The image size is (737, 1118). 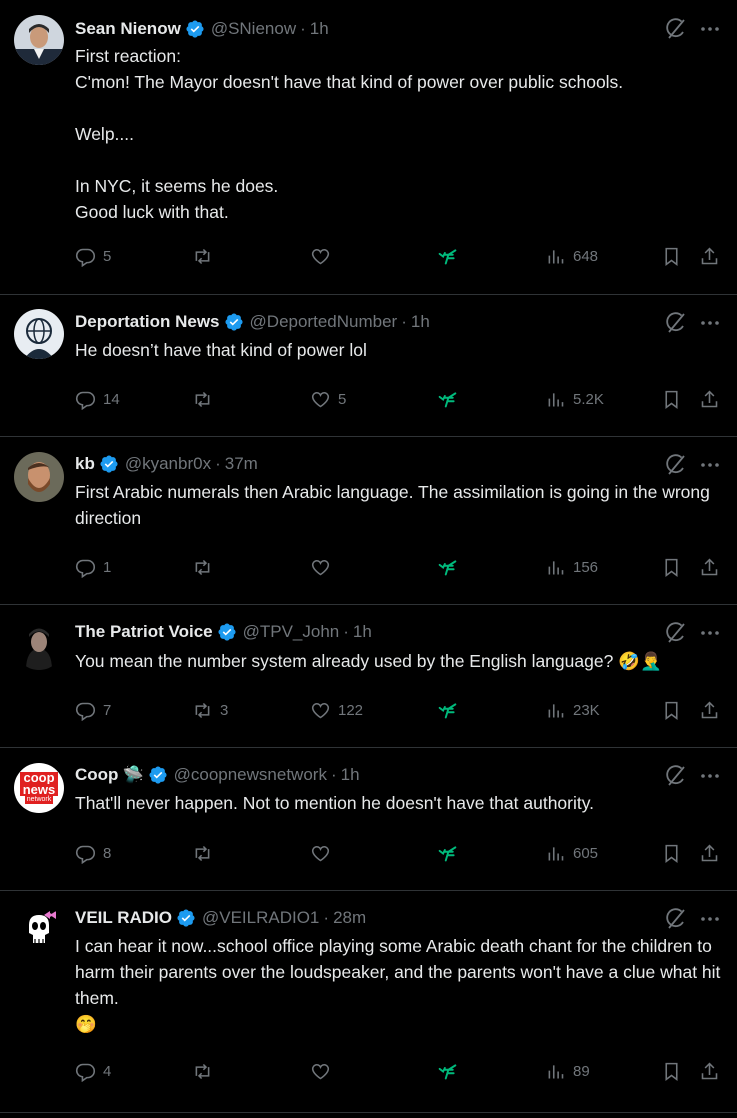 What do you see at coordinates (85, 1072) in the screenshot?
I see `reply-icon` at bounding box center [85, 1072].